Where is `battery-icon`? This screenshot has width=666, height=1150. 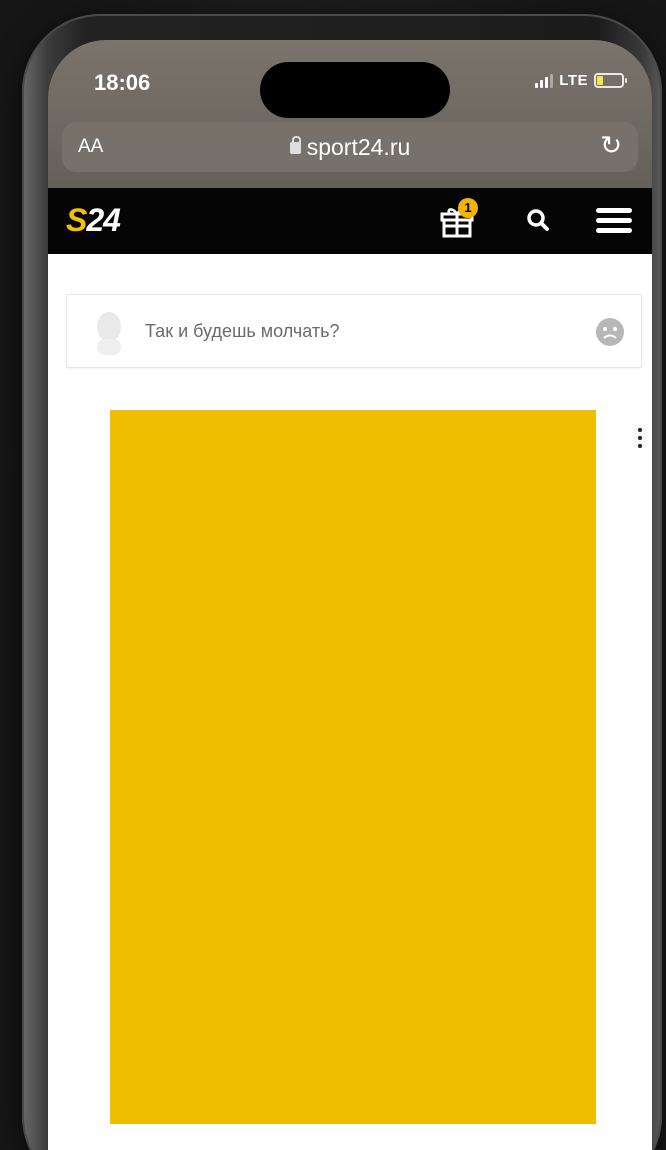
battery-icon is located at coordinates (610, 80).